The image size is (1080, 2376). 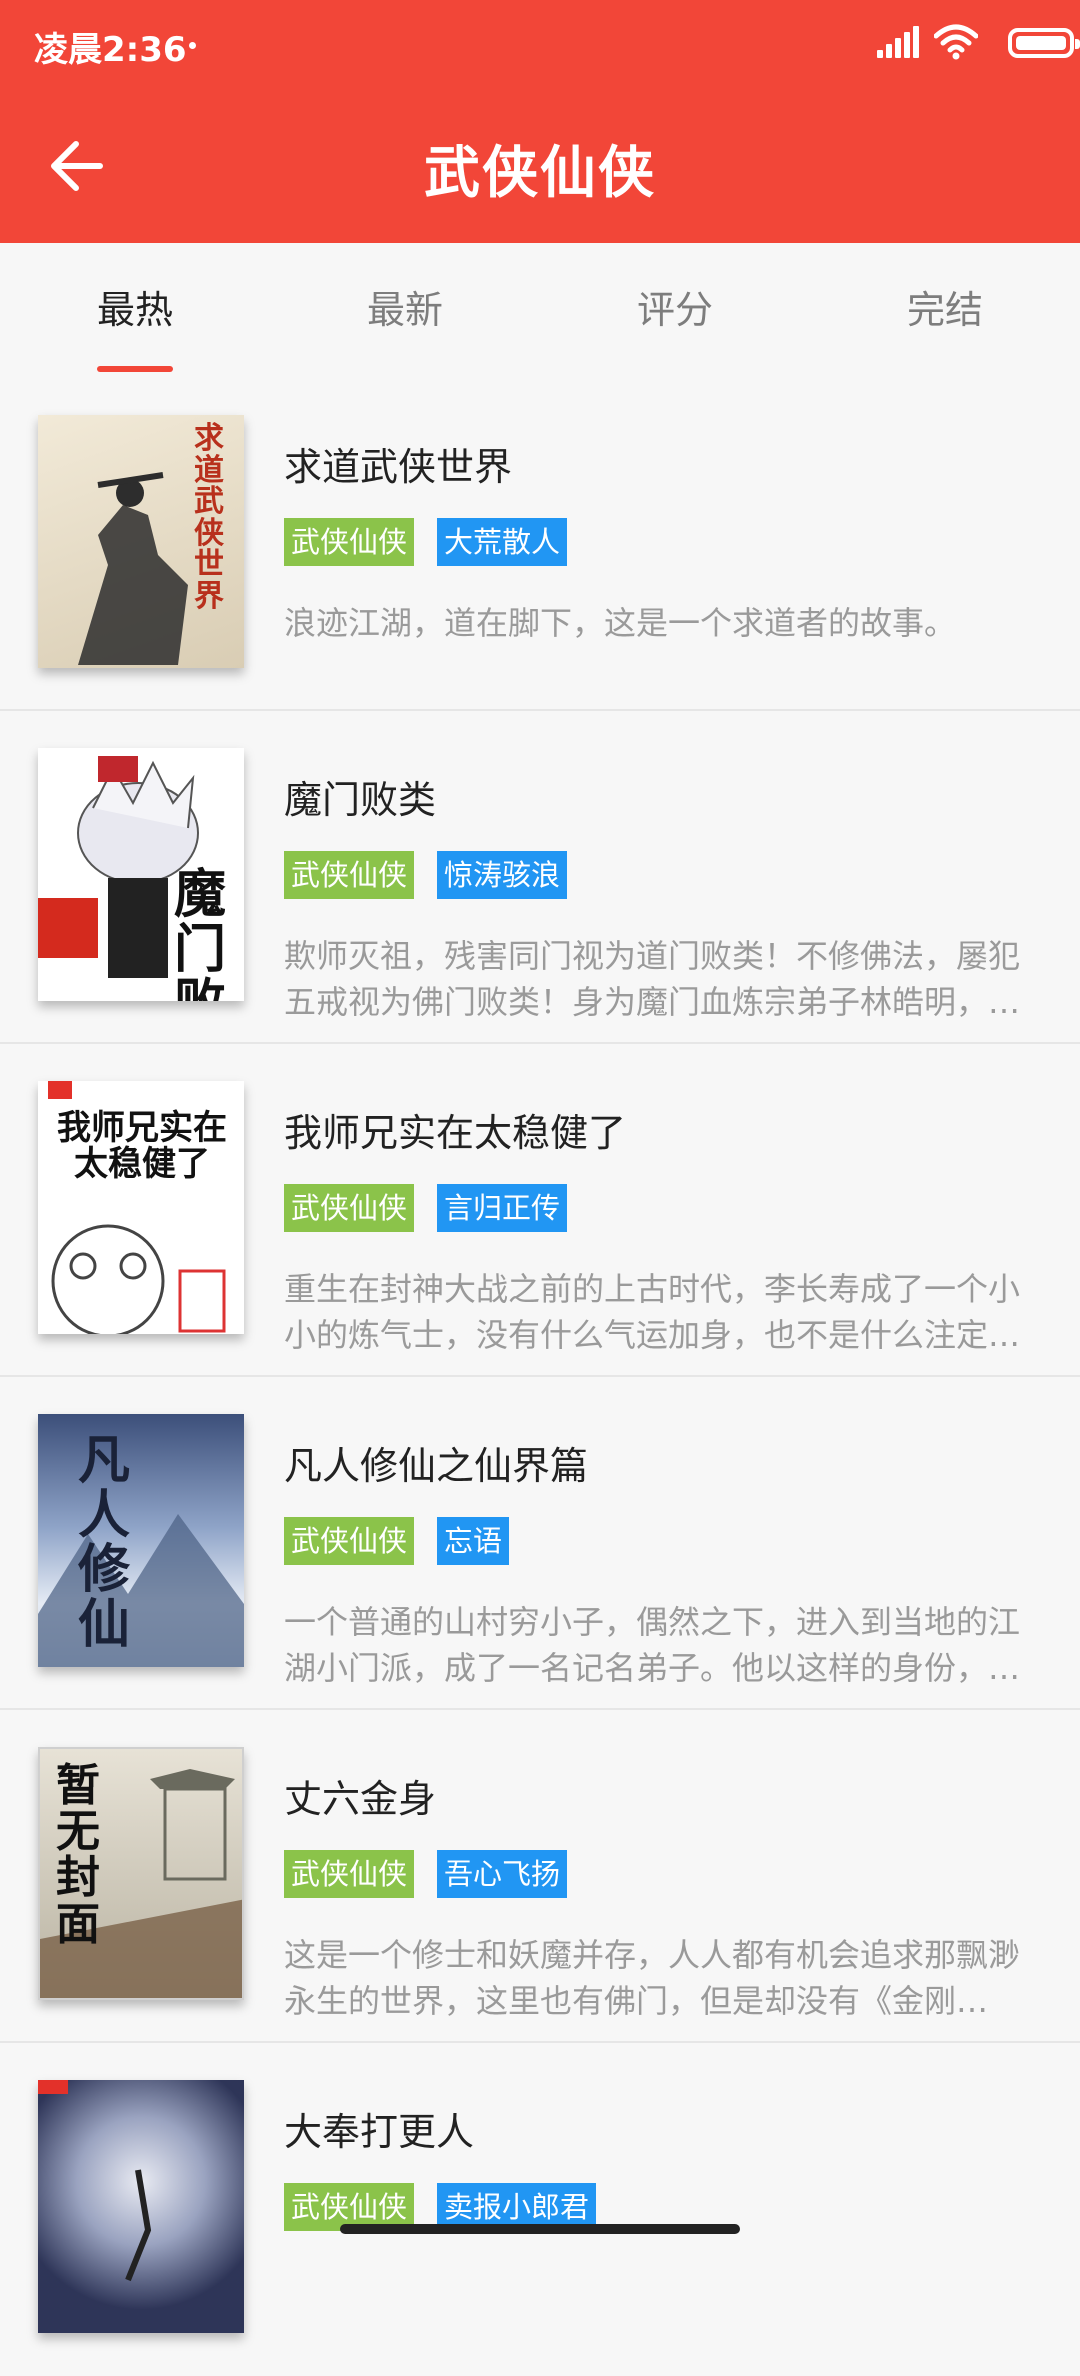 I want to click on tab-newest: 最新, so click(x=405, y=310).